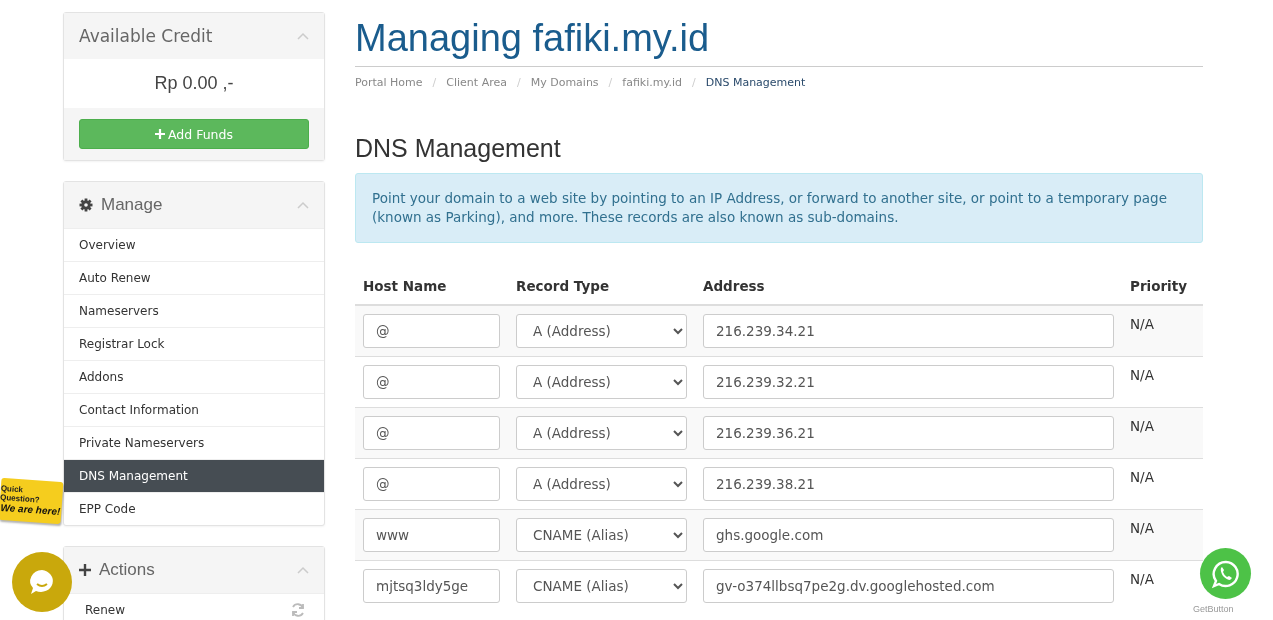  I want to click on breadcrumb-link: My Domains, so click(564, 82).